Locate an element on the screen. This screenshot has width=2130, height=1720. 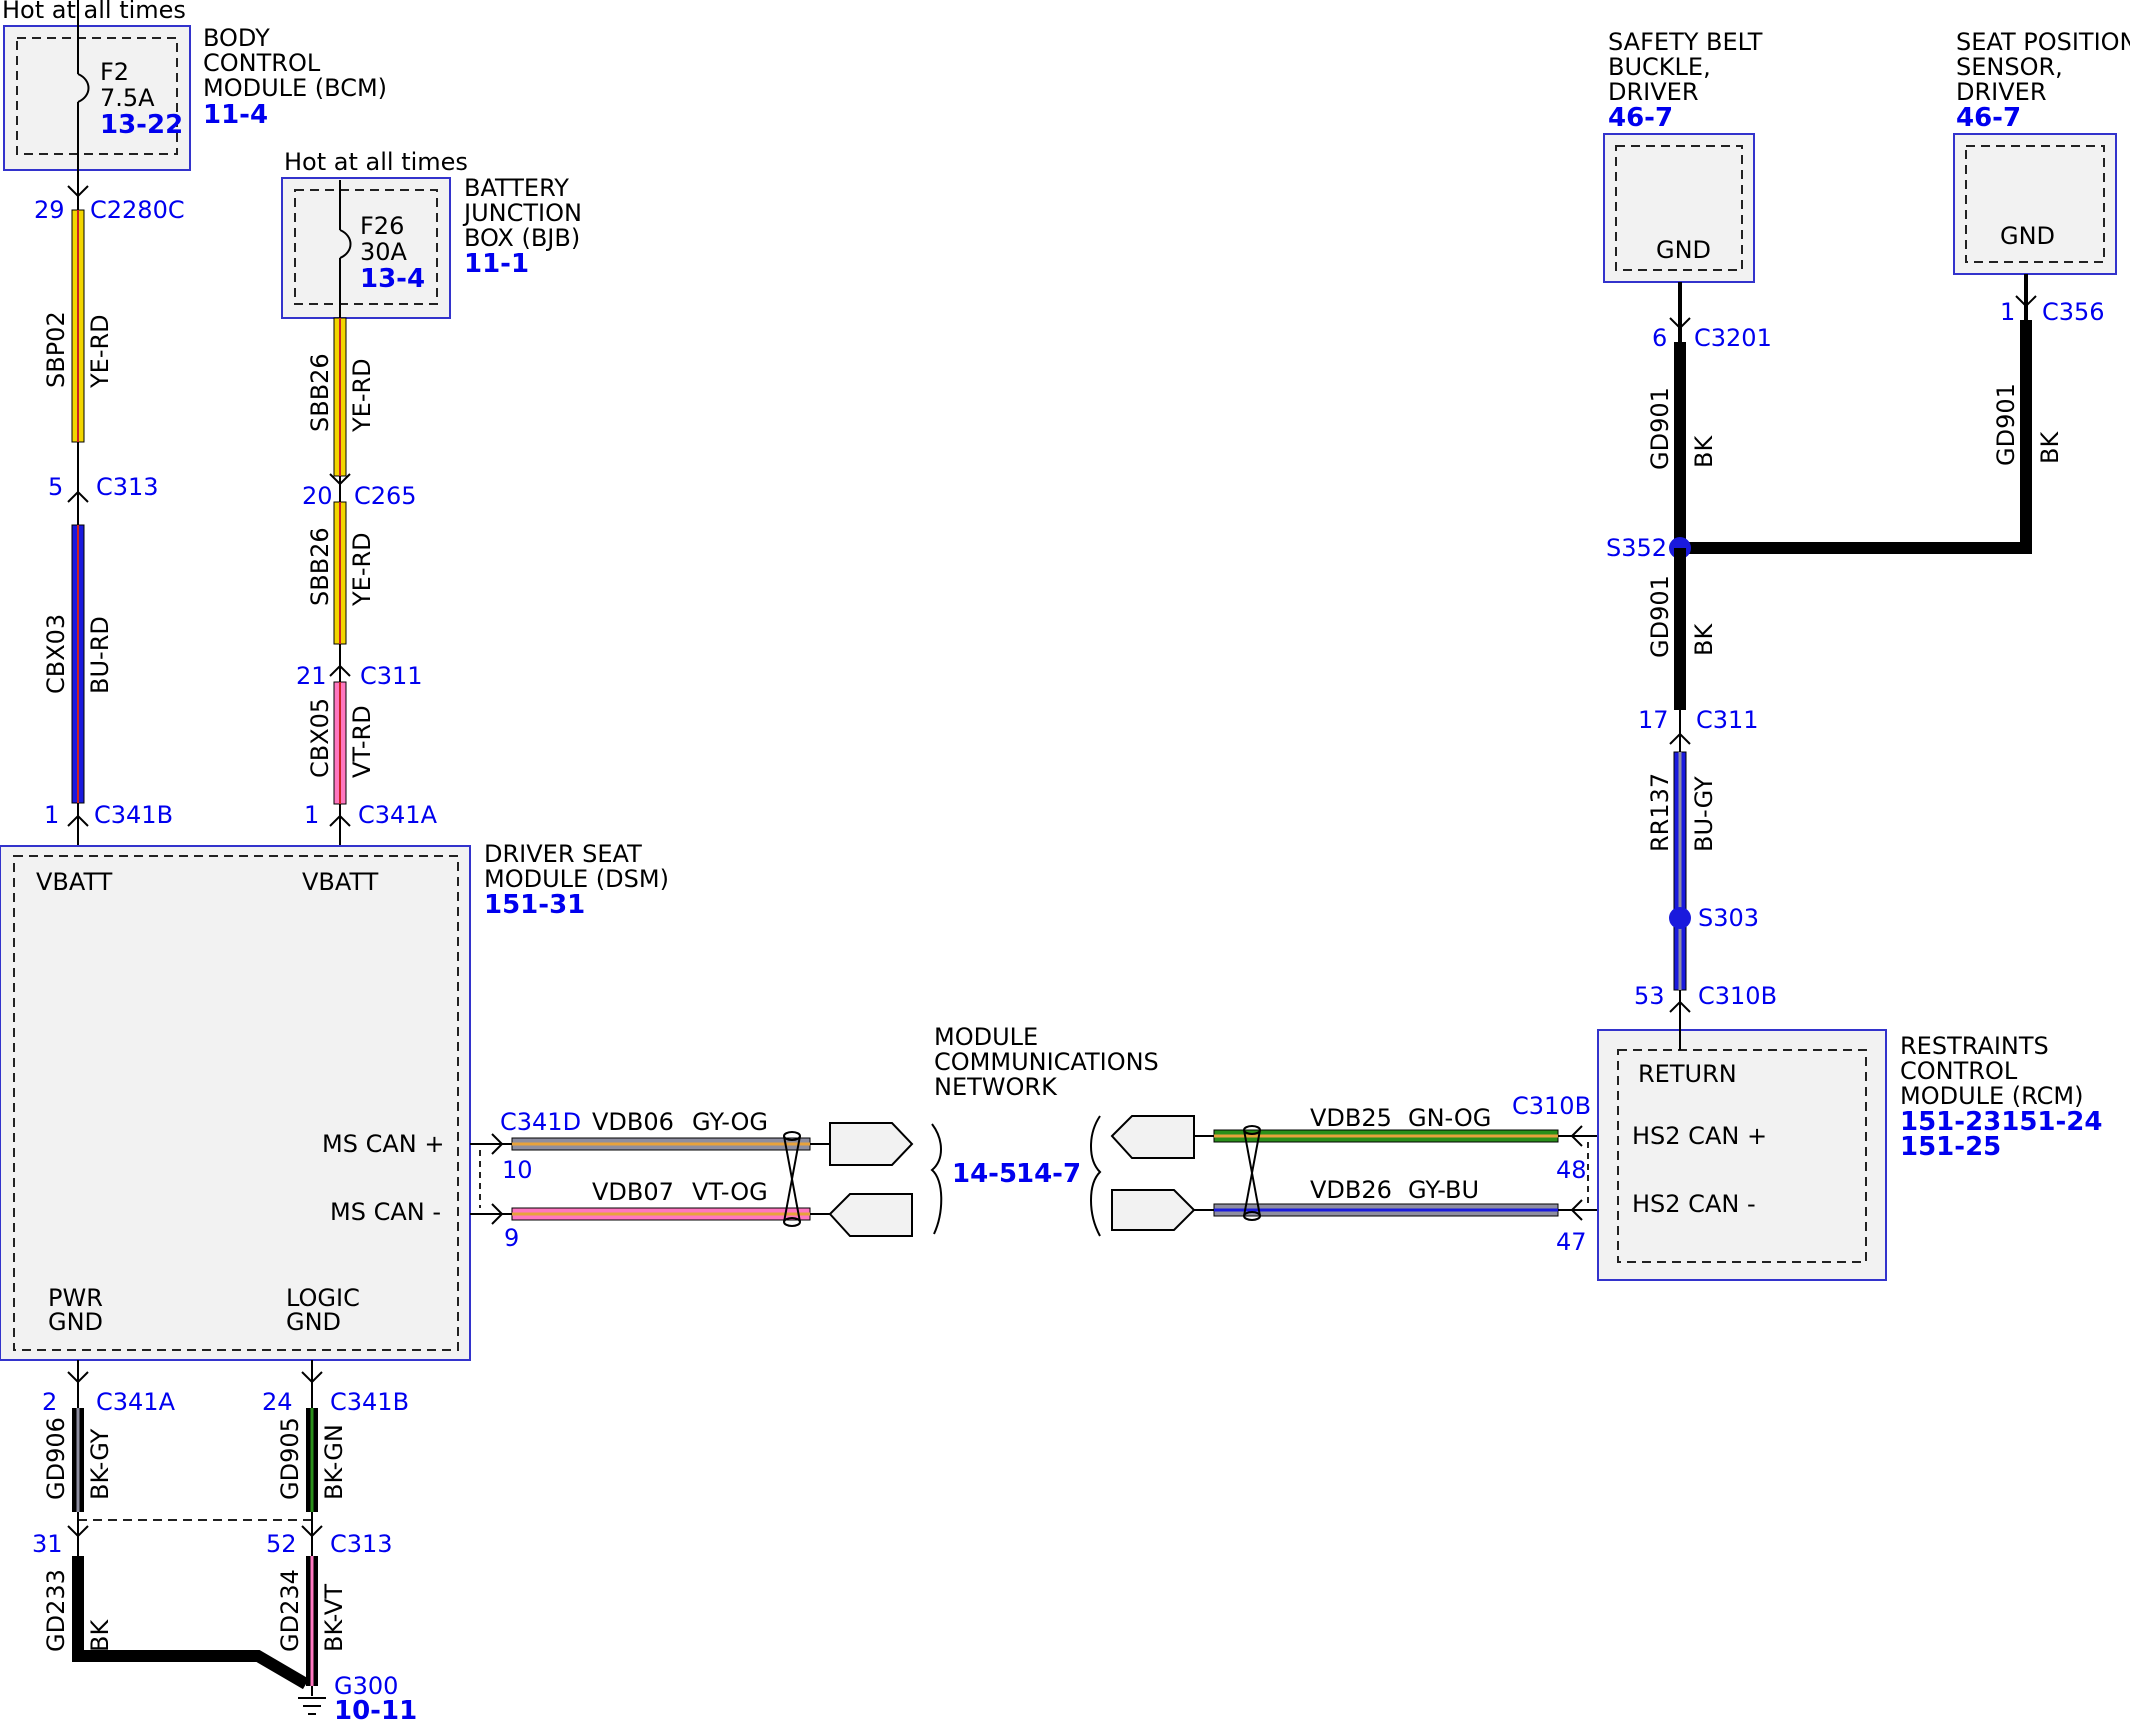
network-title-1: MODULE is located at coordinates (986, 1037).